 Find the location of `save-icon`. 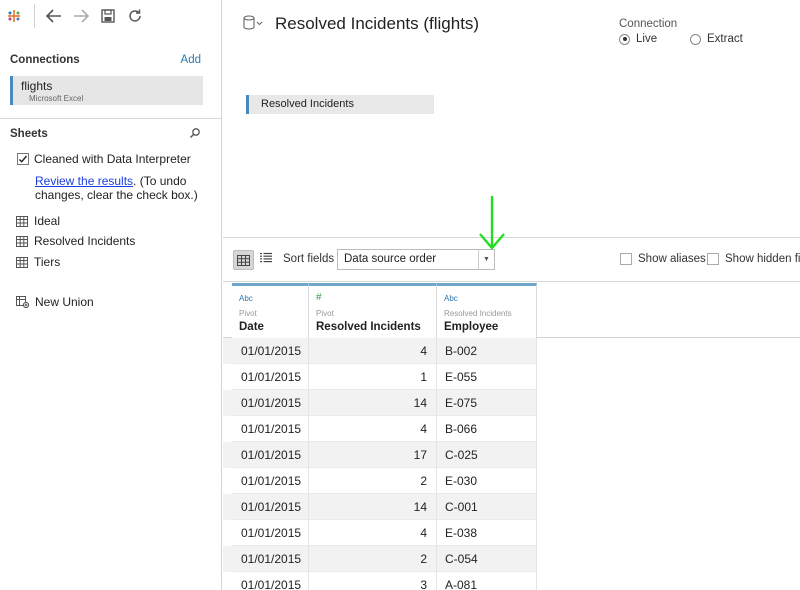

save-icon is located at coordinates (108, 16).